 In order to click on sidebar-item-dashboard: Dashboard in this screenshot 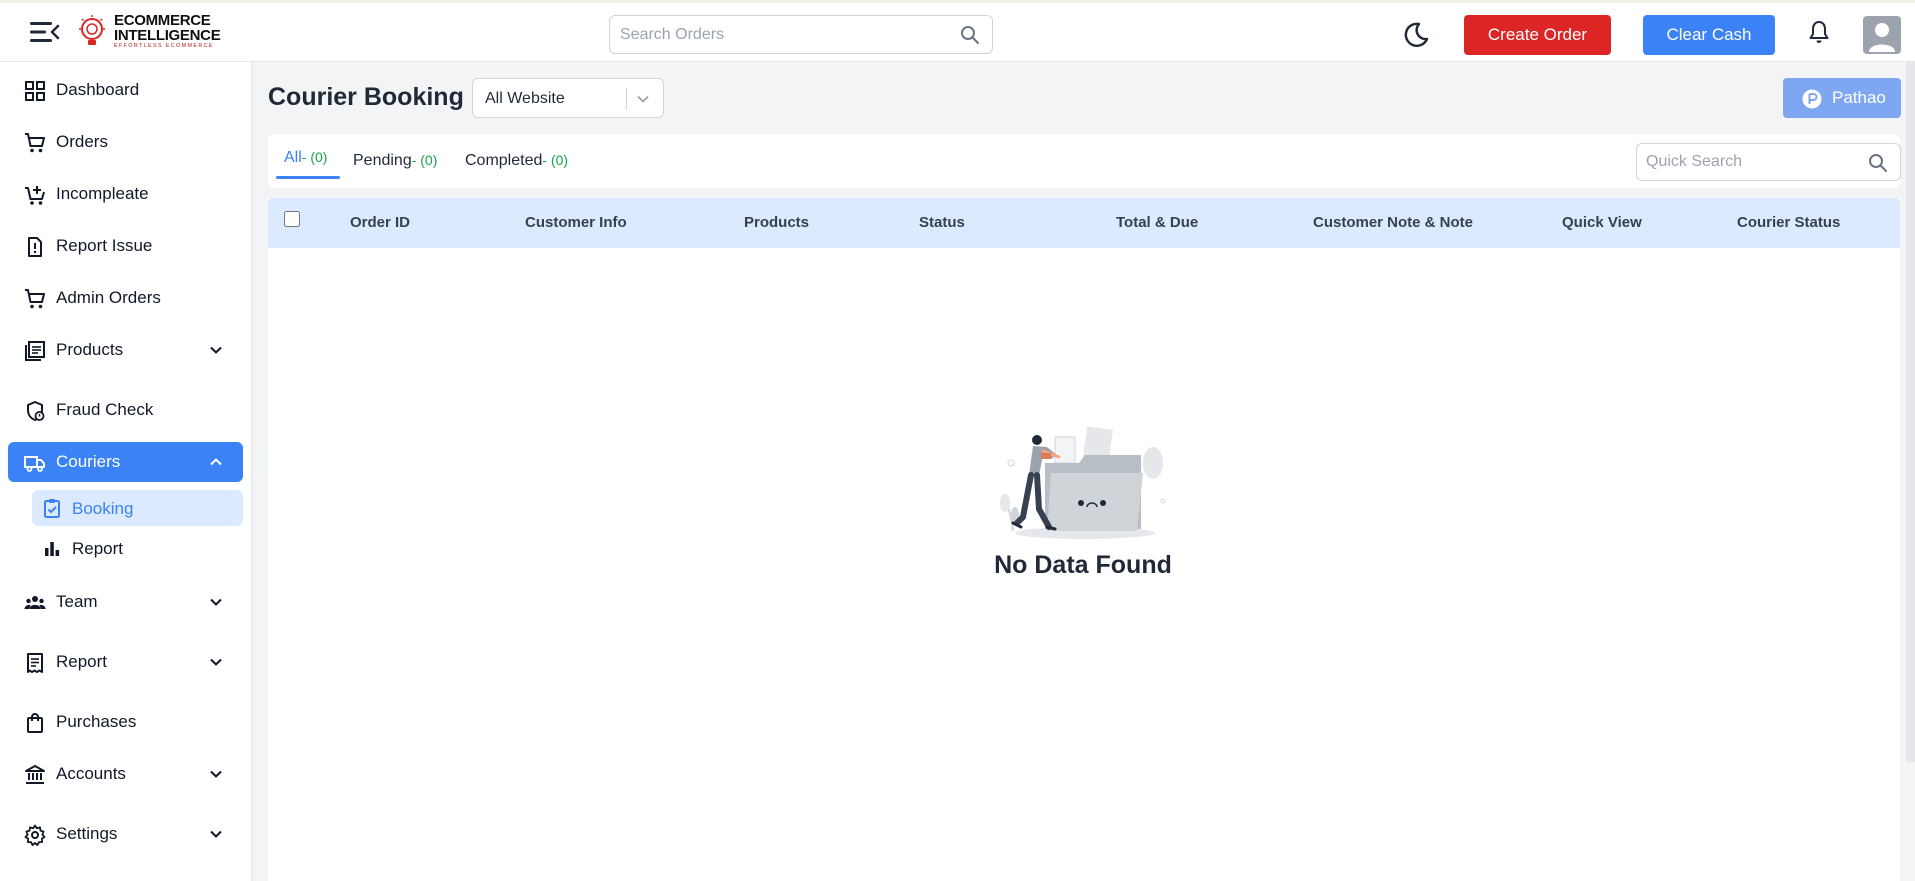, I will do `click(125, 90)`.